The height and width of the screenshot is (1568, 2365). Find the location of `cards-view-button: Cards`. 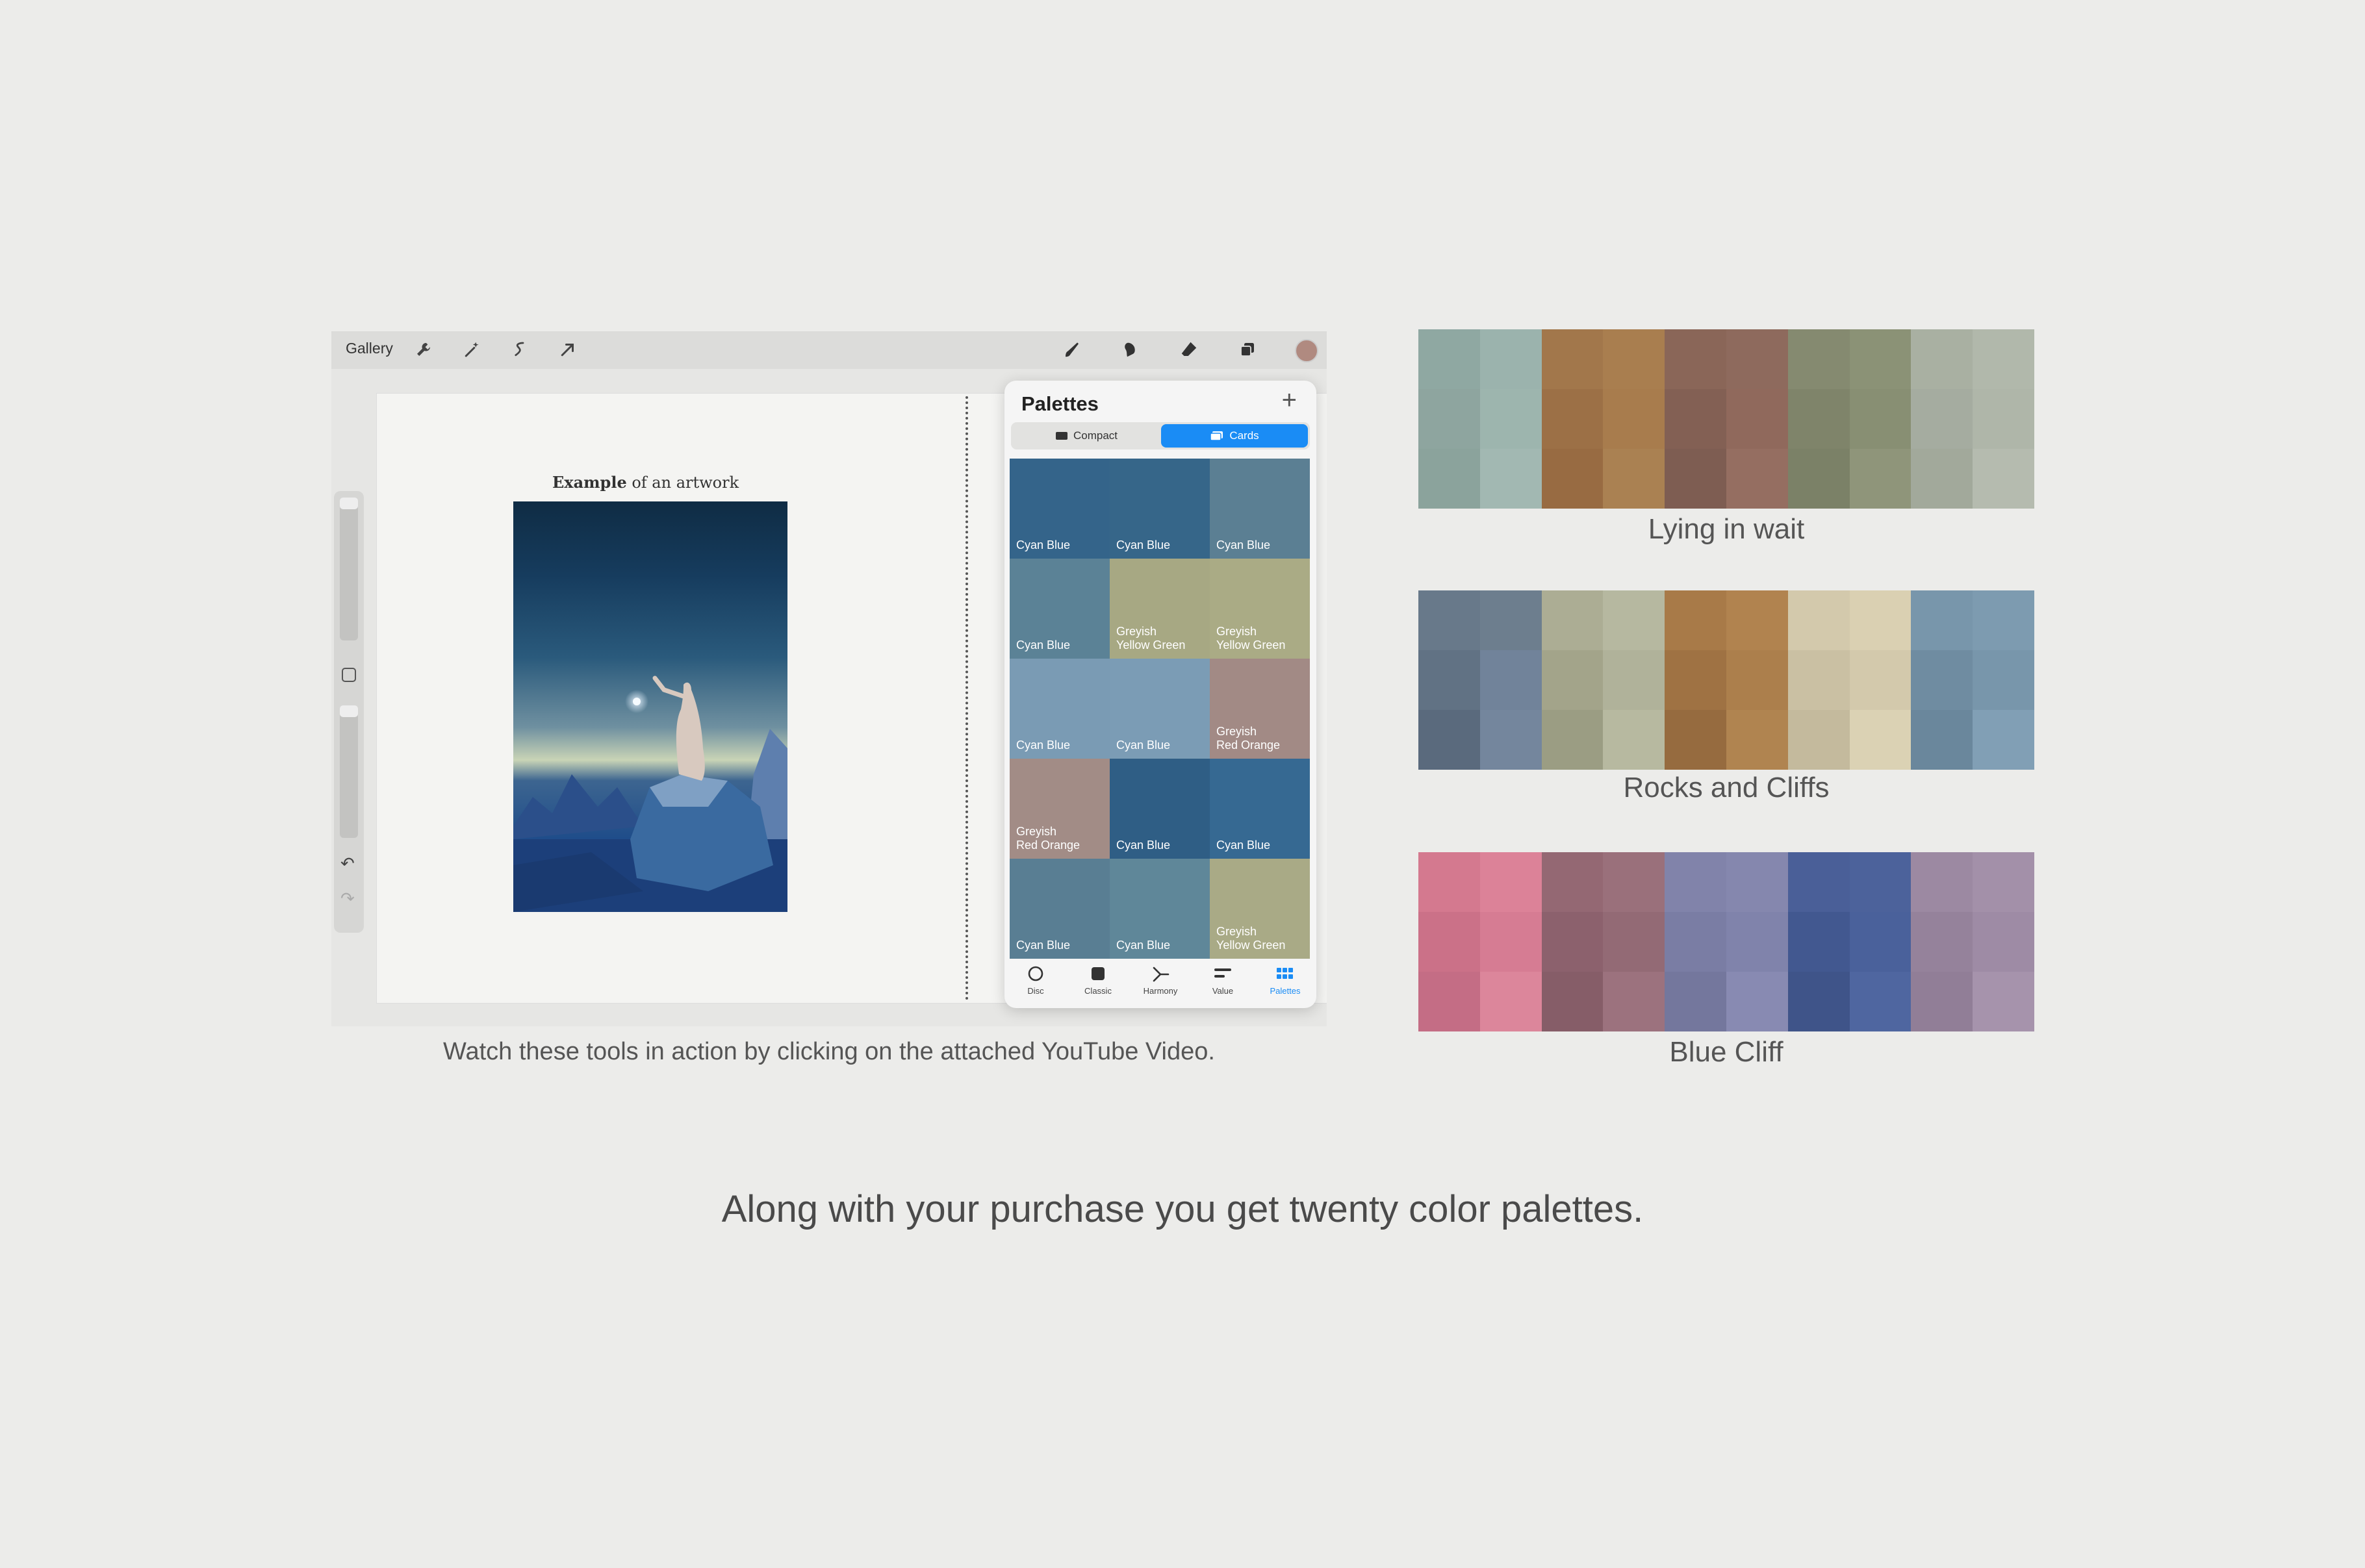

cards-view-button: Cards is located at coordinates (1234, 436).